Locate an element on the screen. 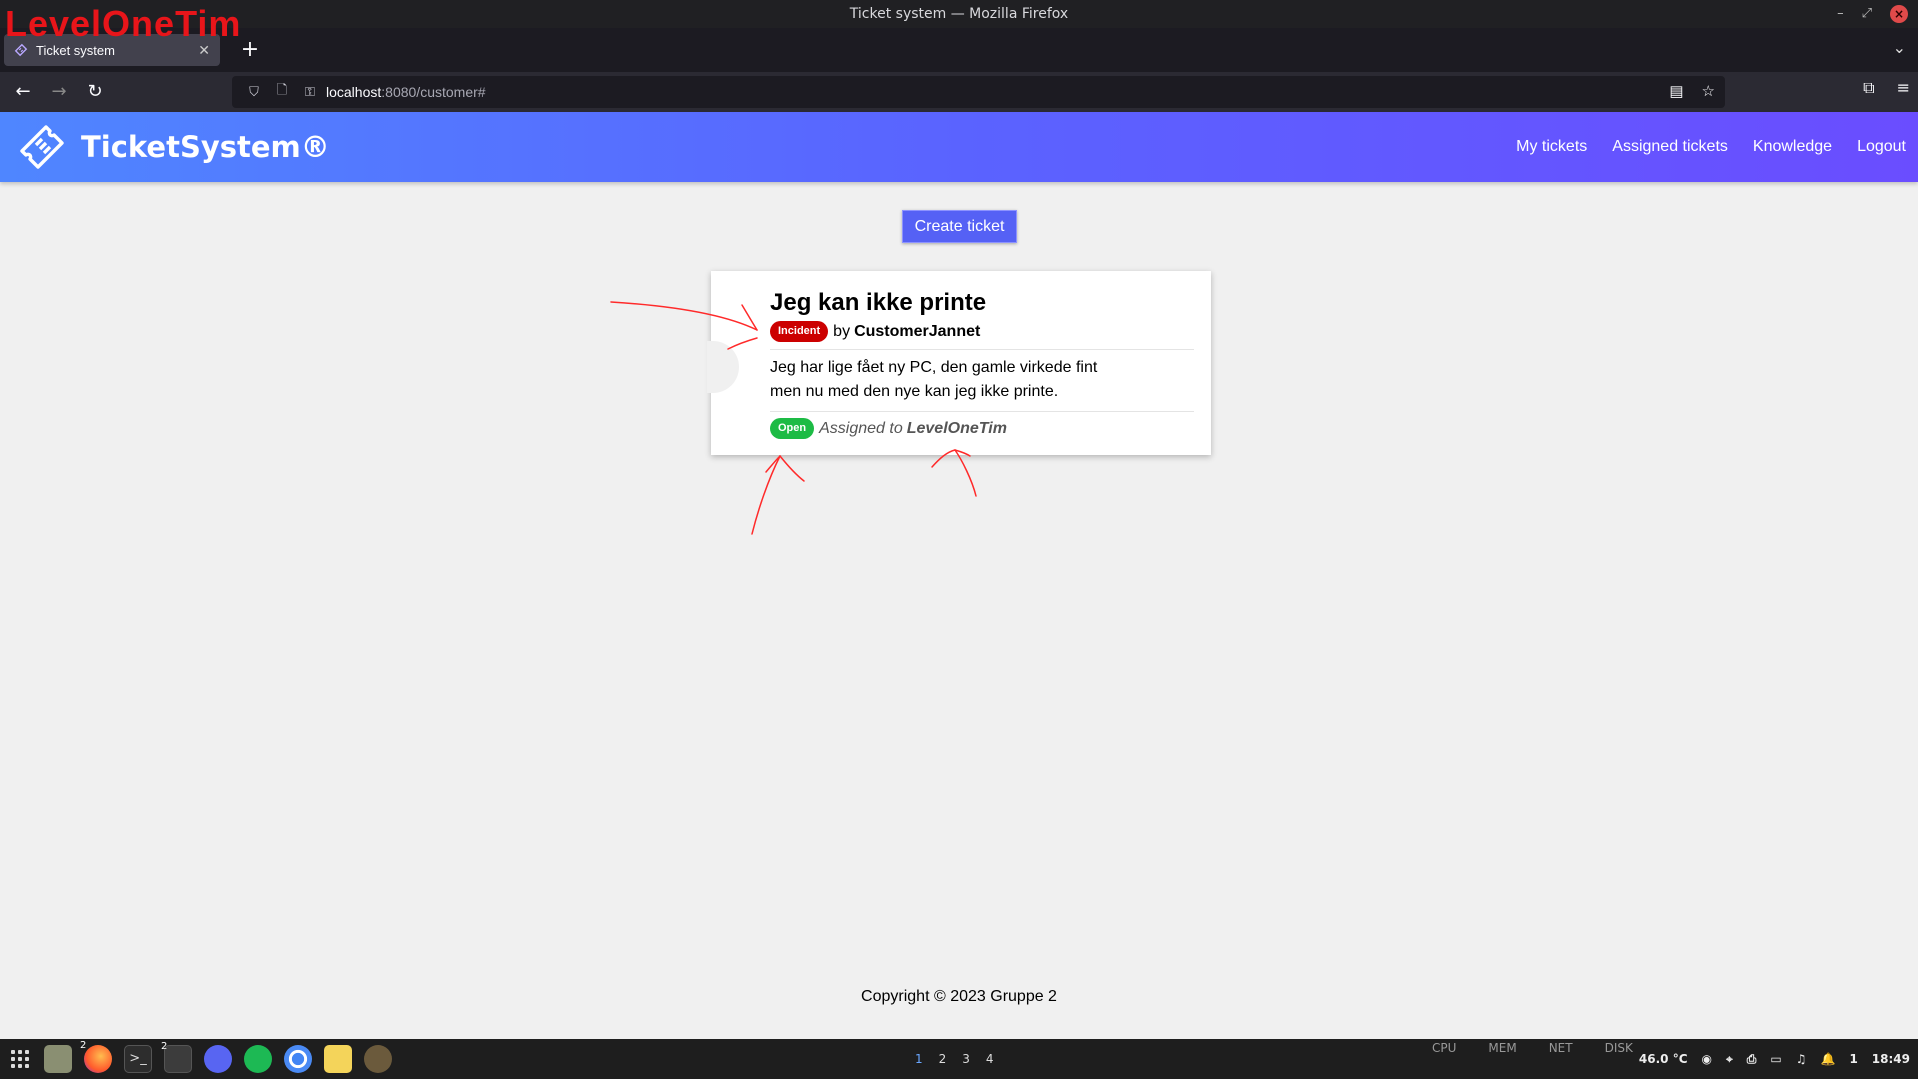  discord-app-icon is located at coordinates (218, 1059).